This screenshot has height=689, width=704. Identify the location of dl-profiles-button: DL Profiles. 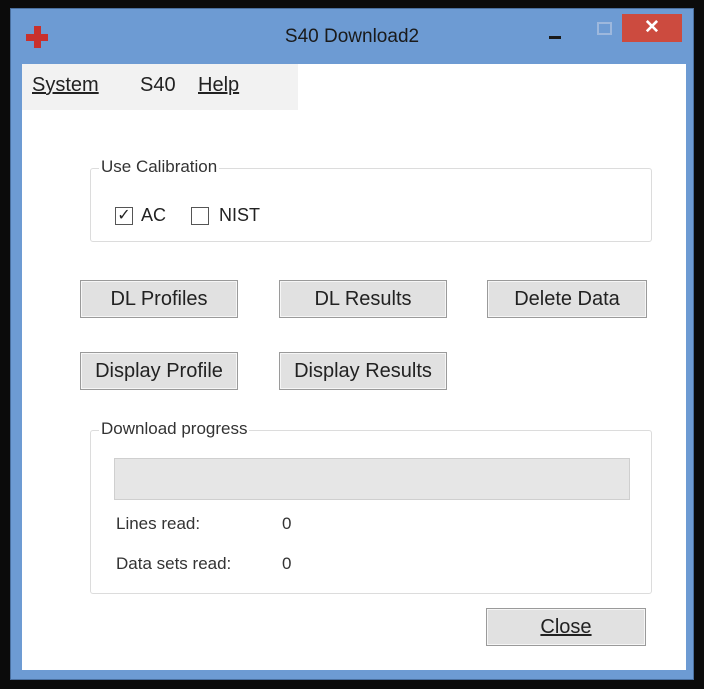
(159, 299).